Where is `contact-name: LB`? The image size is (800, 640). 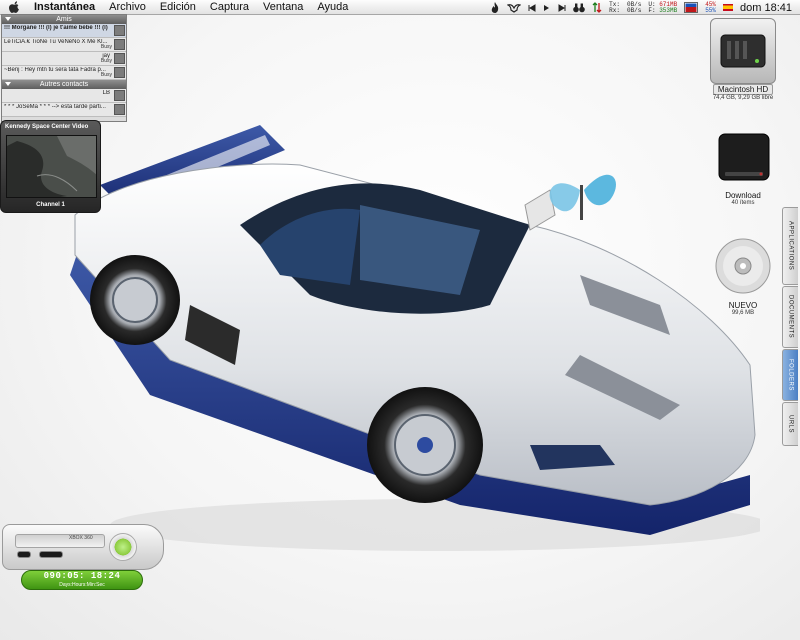 contact-name: LB is located at coordinates (106, 93).